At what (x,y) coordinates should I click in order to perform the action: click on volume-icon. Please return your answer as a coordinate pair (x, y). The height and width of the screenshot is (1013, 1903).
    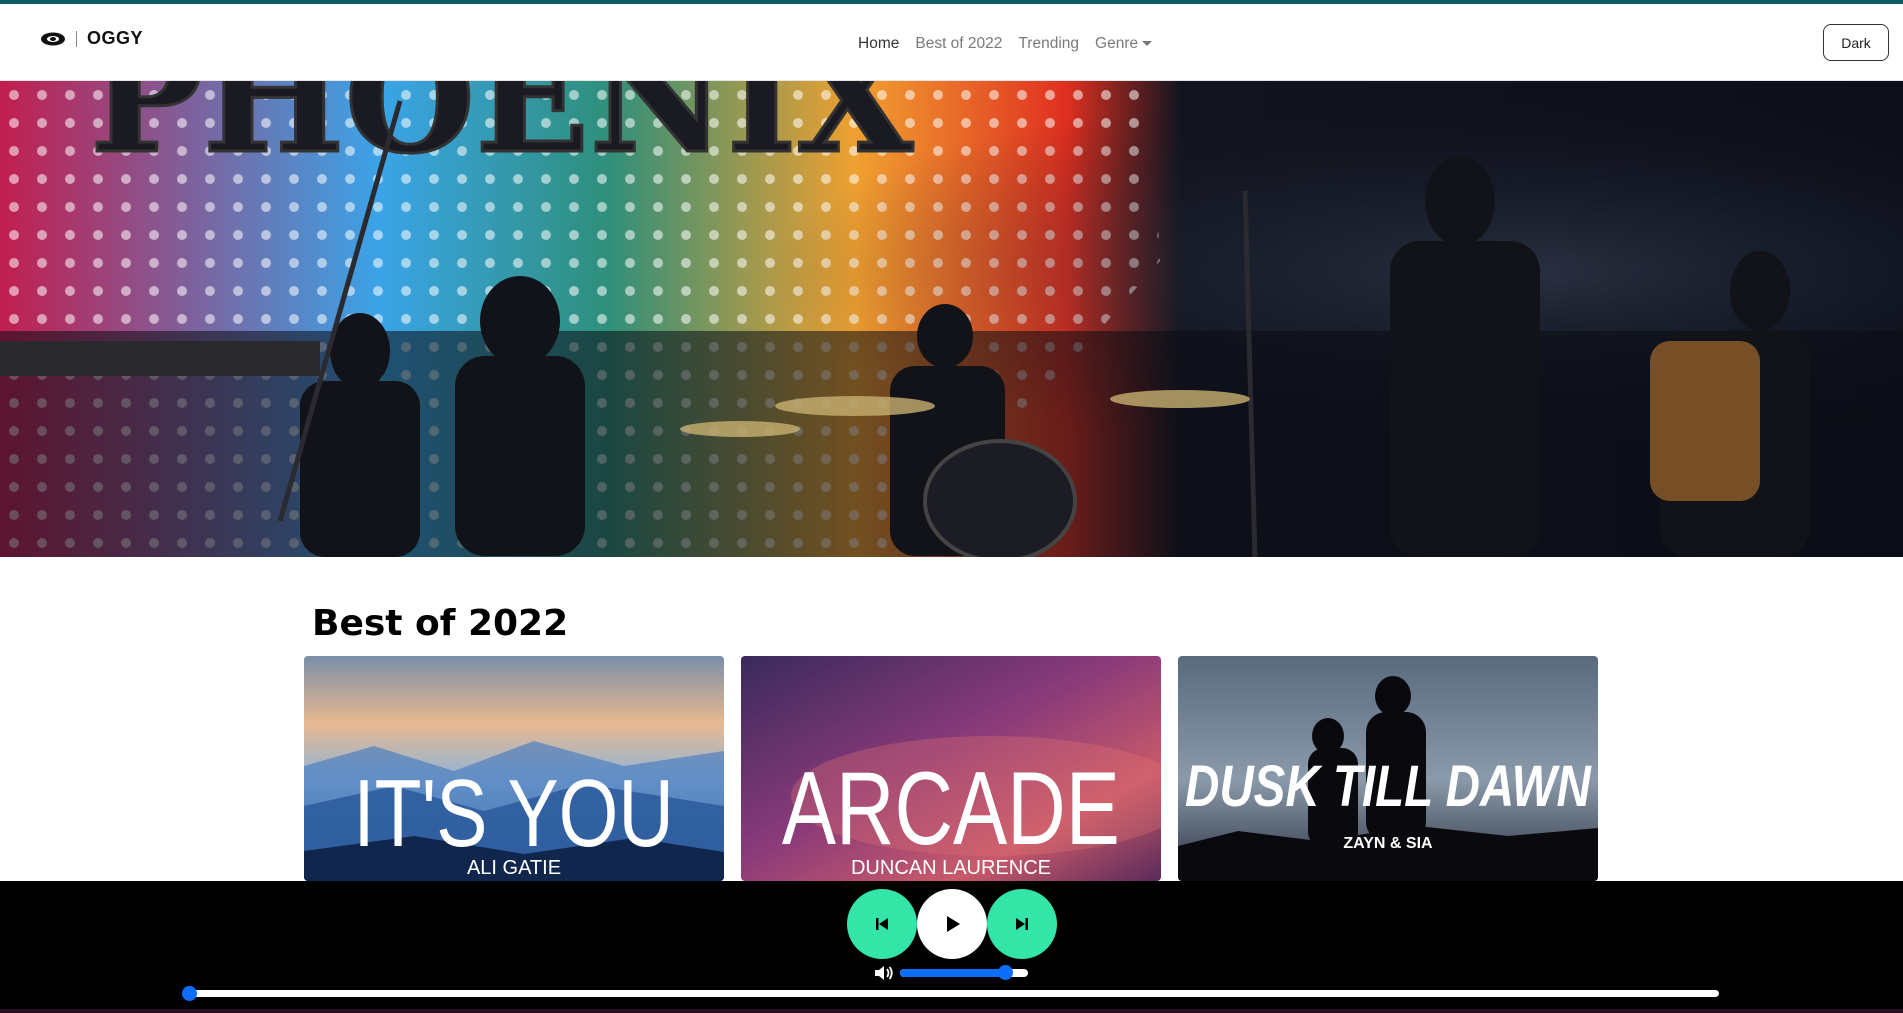
    Looking at the image, I should click on (884, 973).